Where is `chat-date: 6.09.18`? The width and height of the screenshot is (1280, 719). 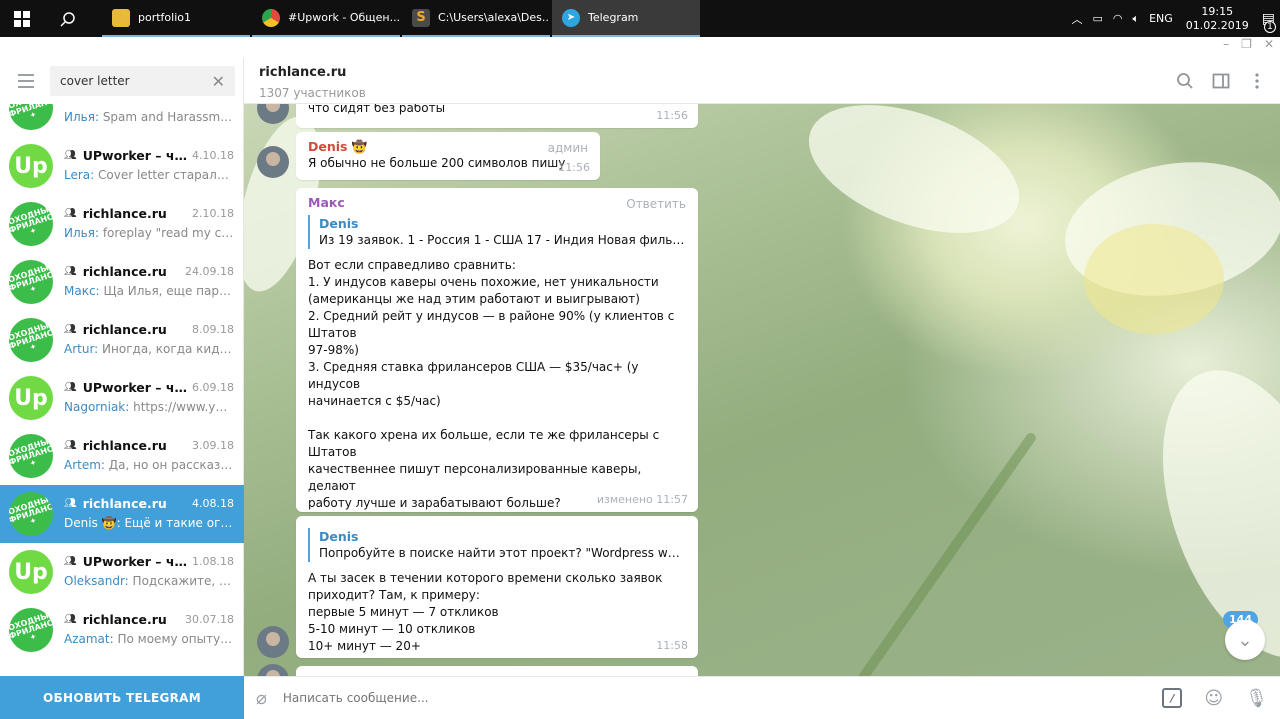 chat-date: 6.09.18 is located at coordinates (213, 387).